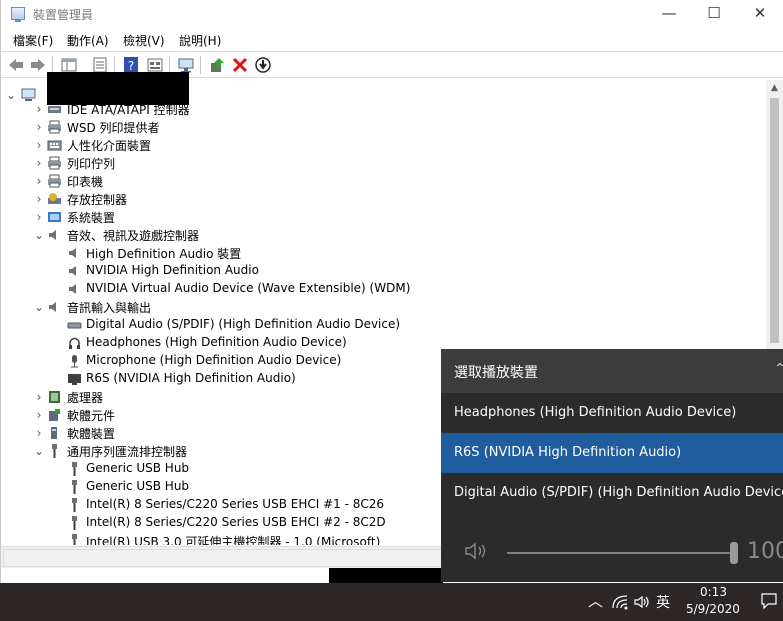 The height and width of the screenshot is (621, 783). I want to click on taskbar: ︿ 英 0:13 5/9/2020, so click(391, 602).